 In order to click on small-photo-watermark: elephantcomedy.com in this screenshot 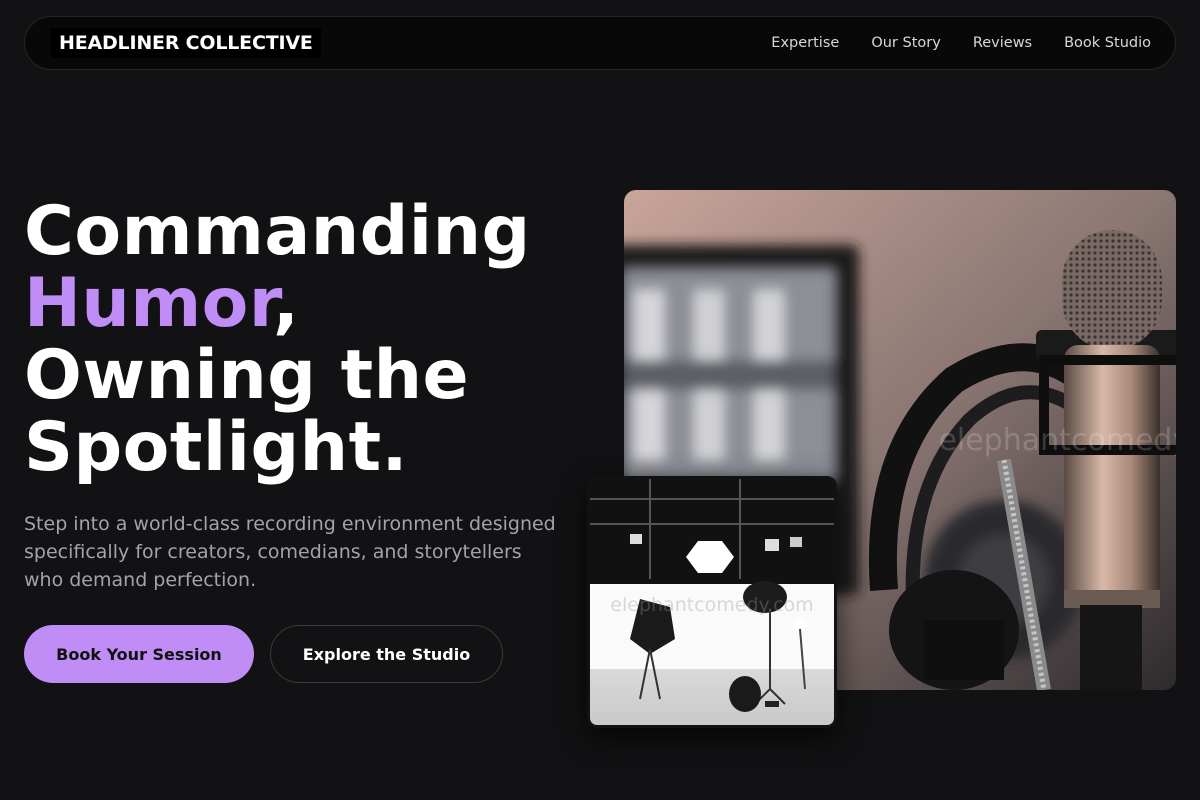, I will do `click(711, 605)`.